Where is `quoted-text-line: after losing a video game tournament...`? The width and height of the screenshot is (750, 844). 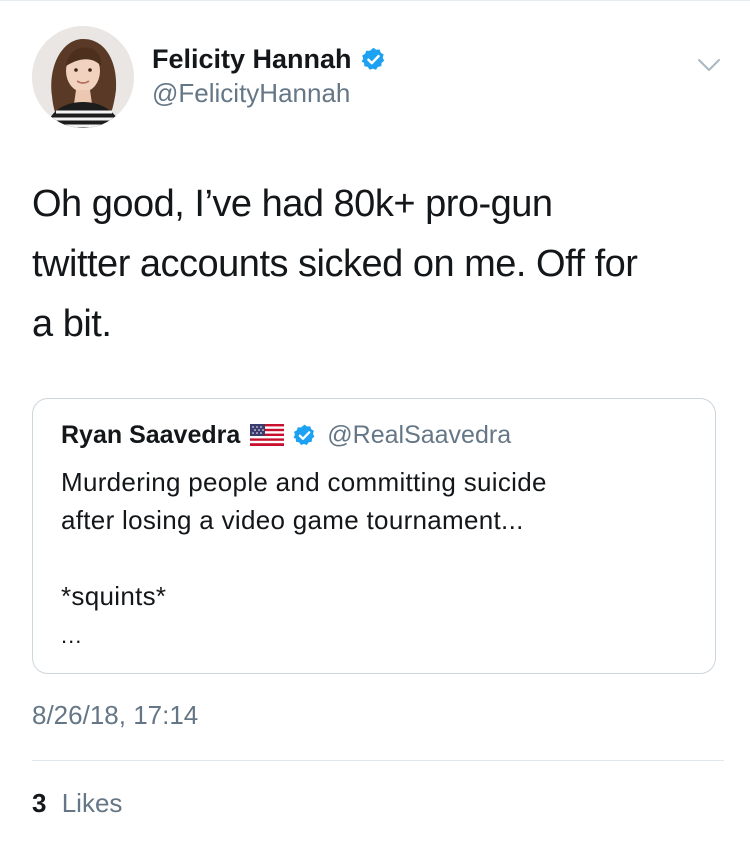 quoted-text-line: after losing a video game tournament... is located at coordinates (292, 520).